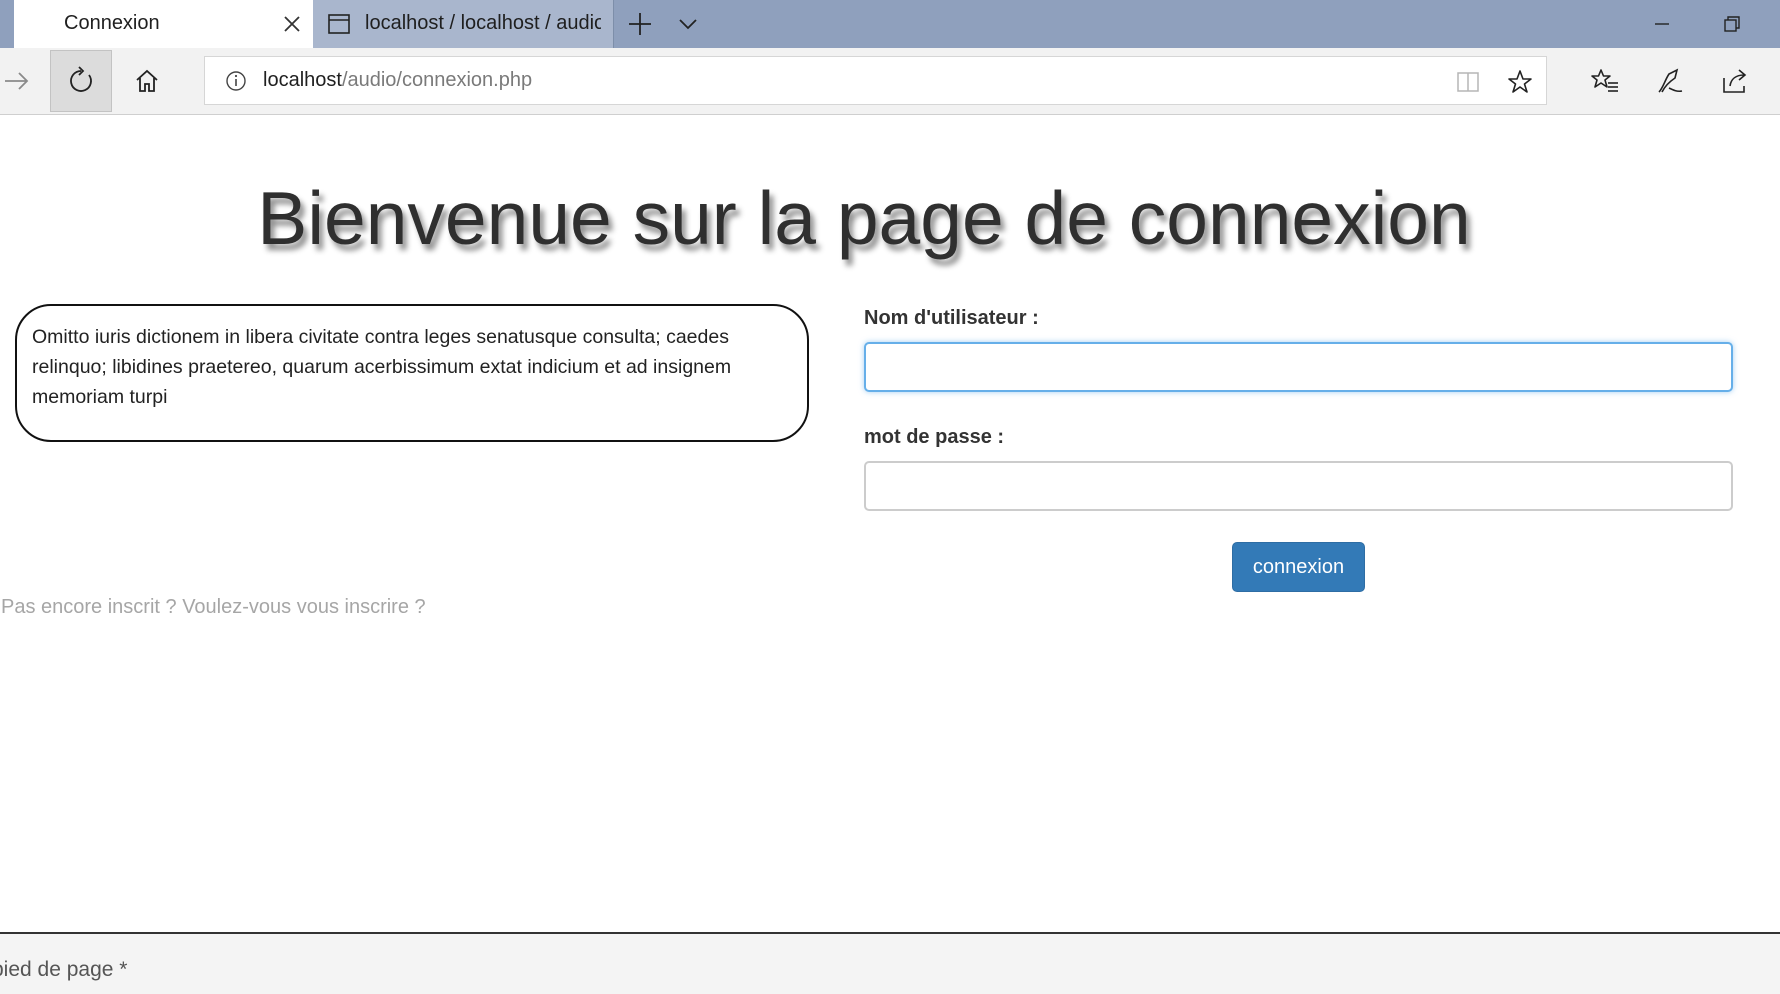  I want to click on url-text: localhost/audio/connexion.php, so click(397, 80).